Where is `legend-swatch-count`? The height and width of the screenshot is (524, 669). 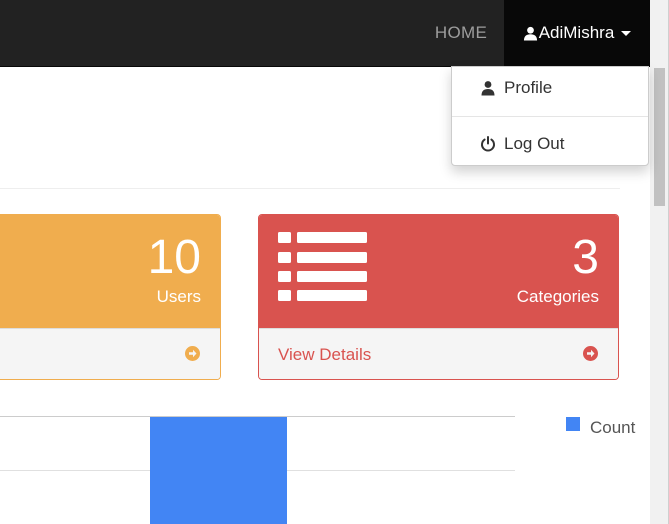 legend-swatch-count is located at coordinates (573, 424).